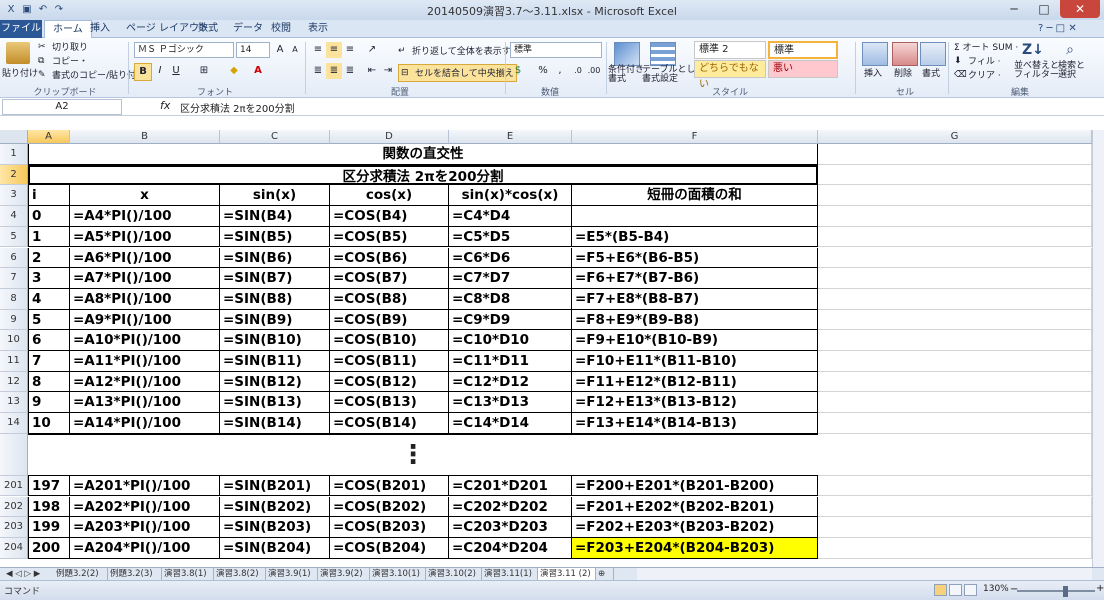  Describe the element at coordinates (49, 423) in the screenshot. I see `cell-a14: 10` at that location.